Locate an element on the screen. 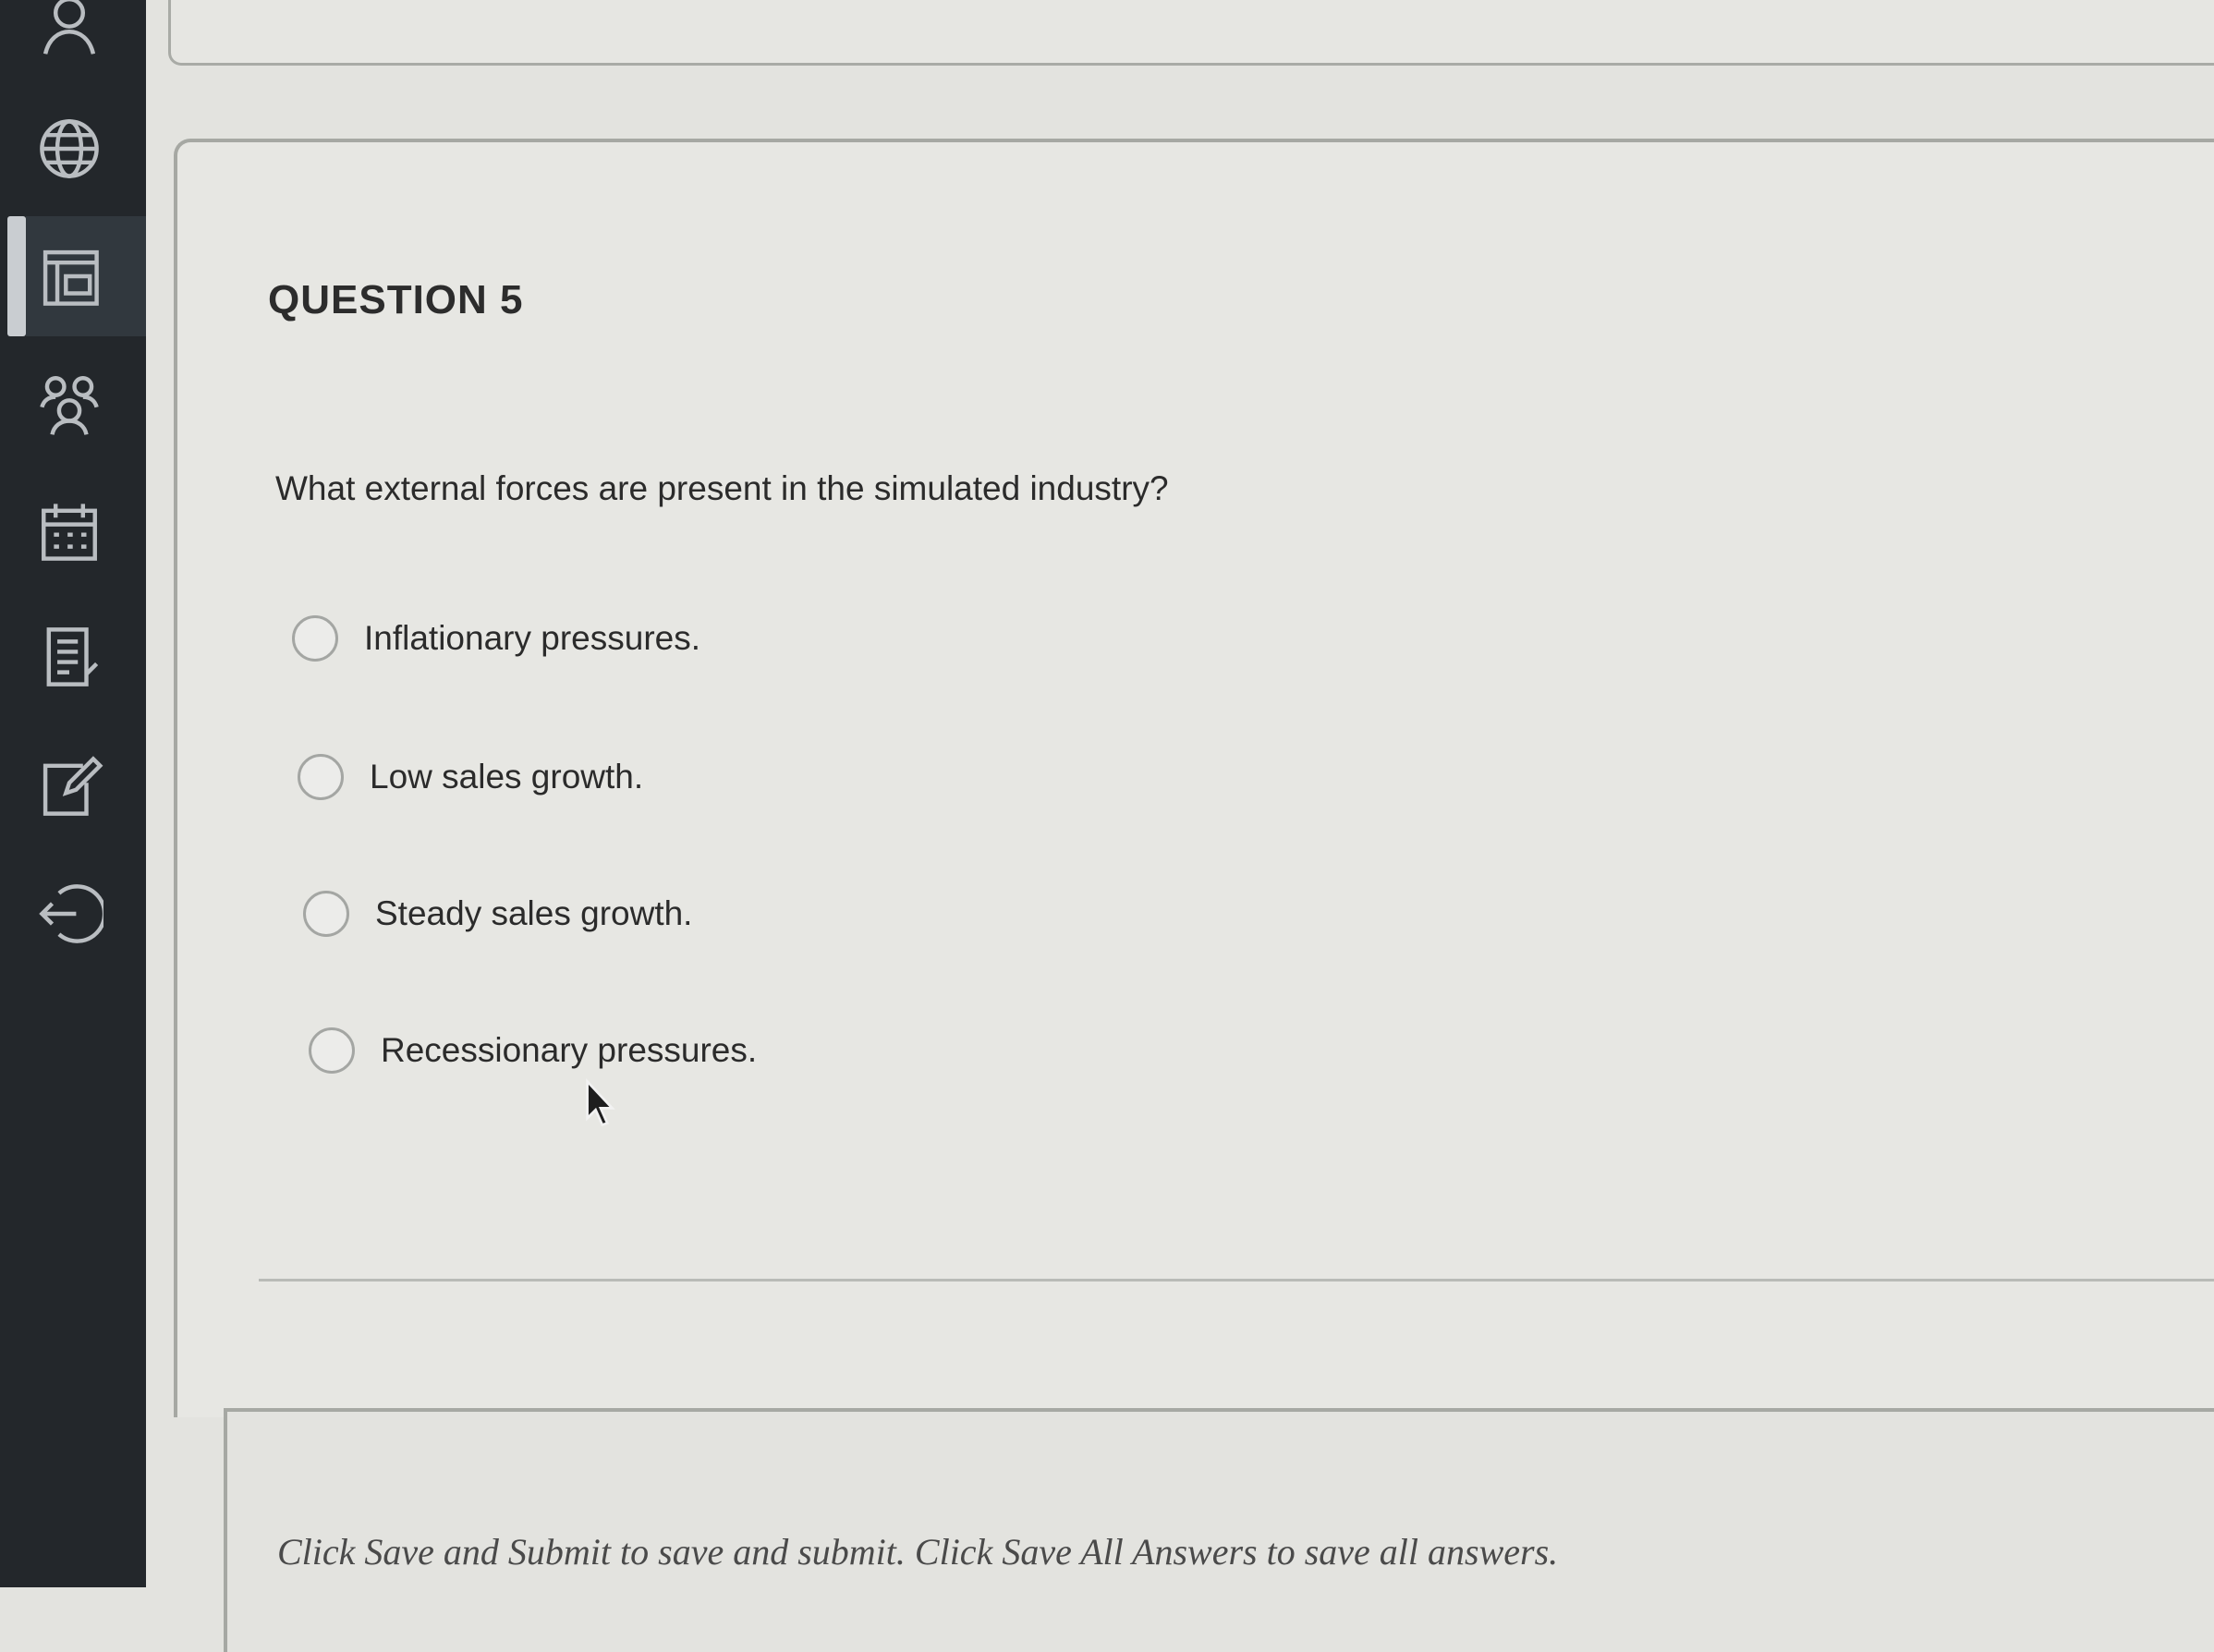  messages-icon is located at coordinates (69, 656).